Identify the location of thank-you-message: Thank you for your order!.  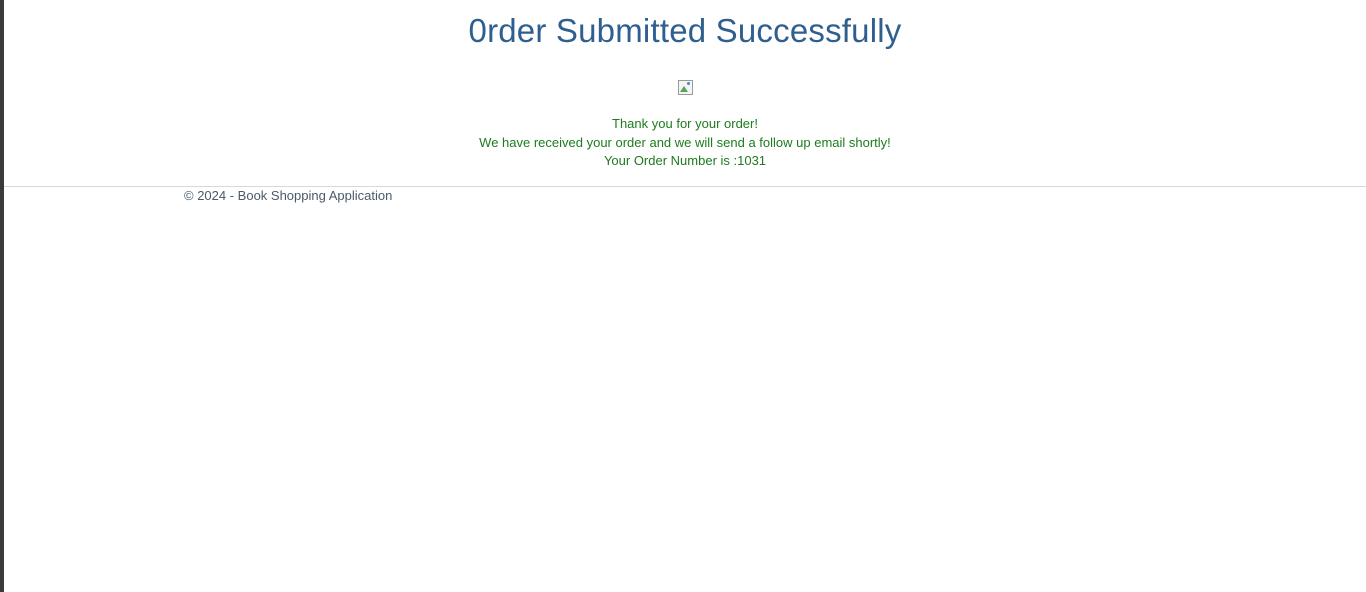
(685, 123).